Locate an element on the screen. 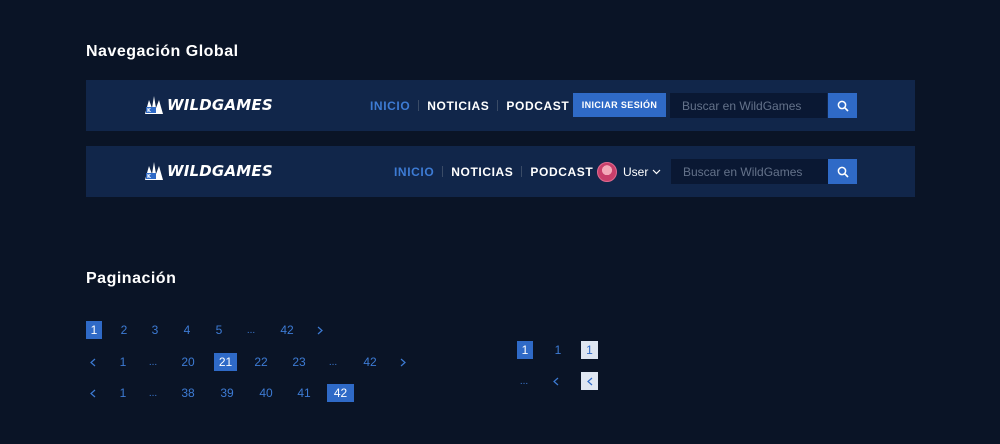  page-button: 5 is located at coordinates (219, 330).